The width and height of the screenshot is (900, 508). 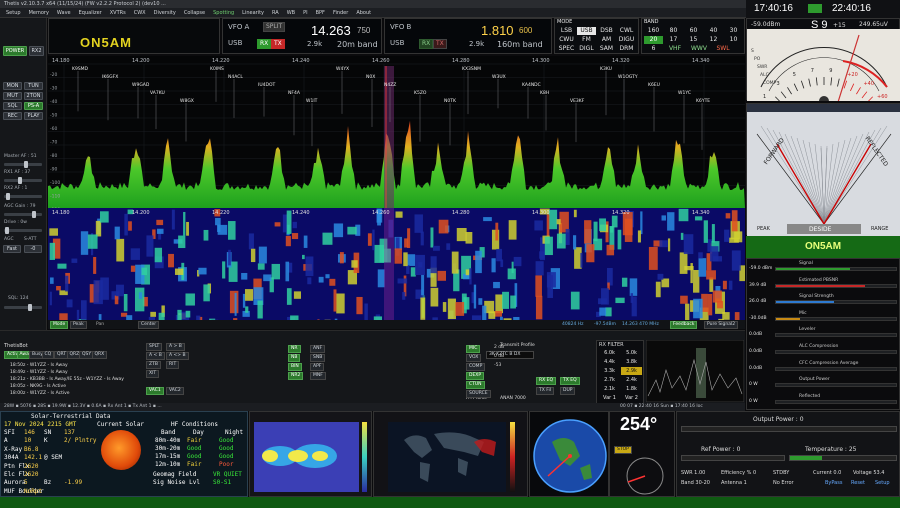 What do you see at coordinates (194, 13) in the screenshot?
I see `menu-item: Collapse` at bounding box center [194, 13].